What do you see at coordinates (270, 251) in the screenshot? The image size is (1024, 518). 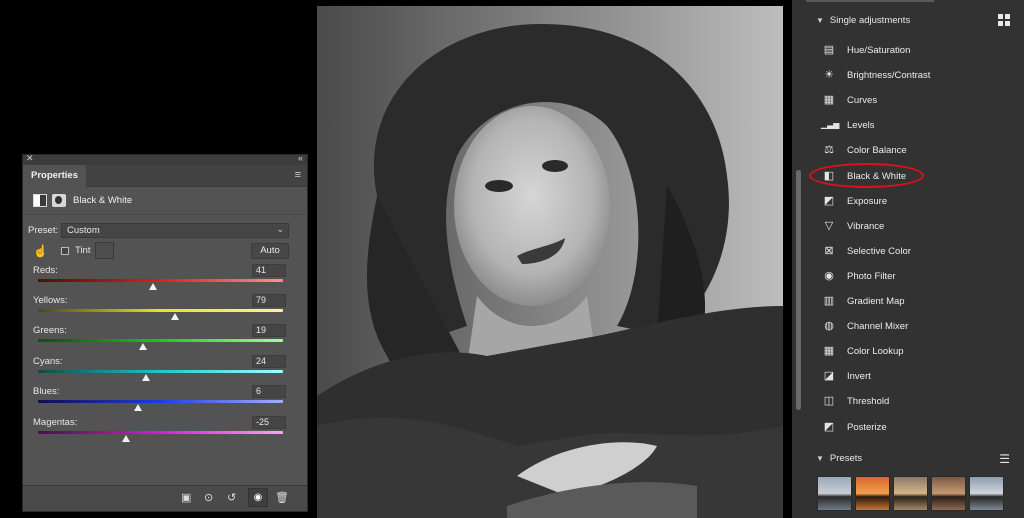 I see `auto-button: Auto` at bounding box center [270, 251].